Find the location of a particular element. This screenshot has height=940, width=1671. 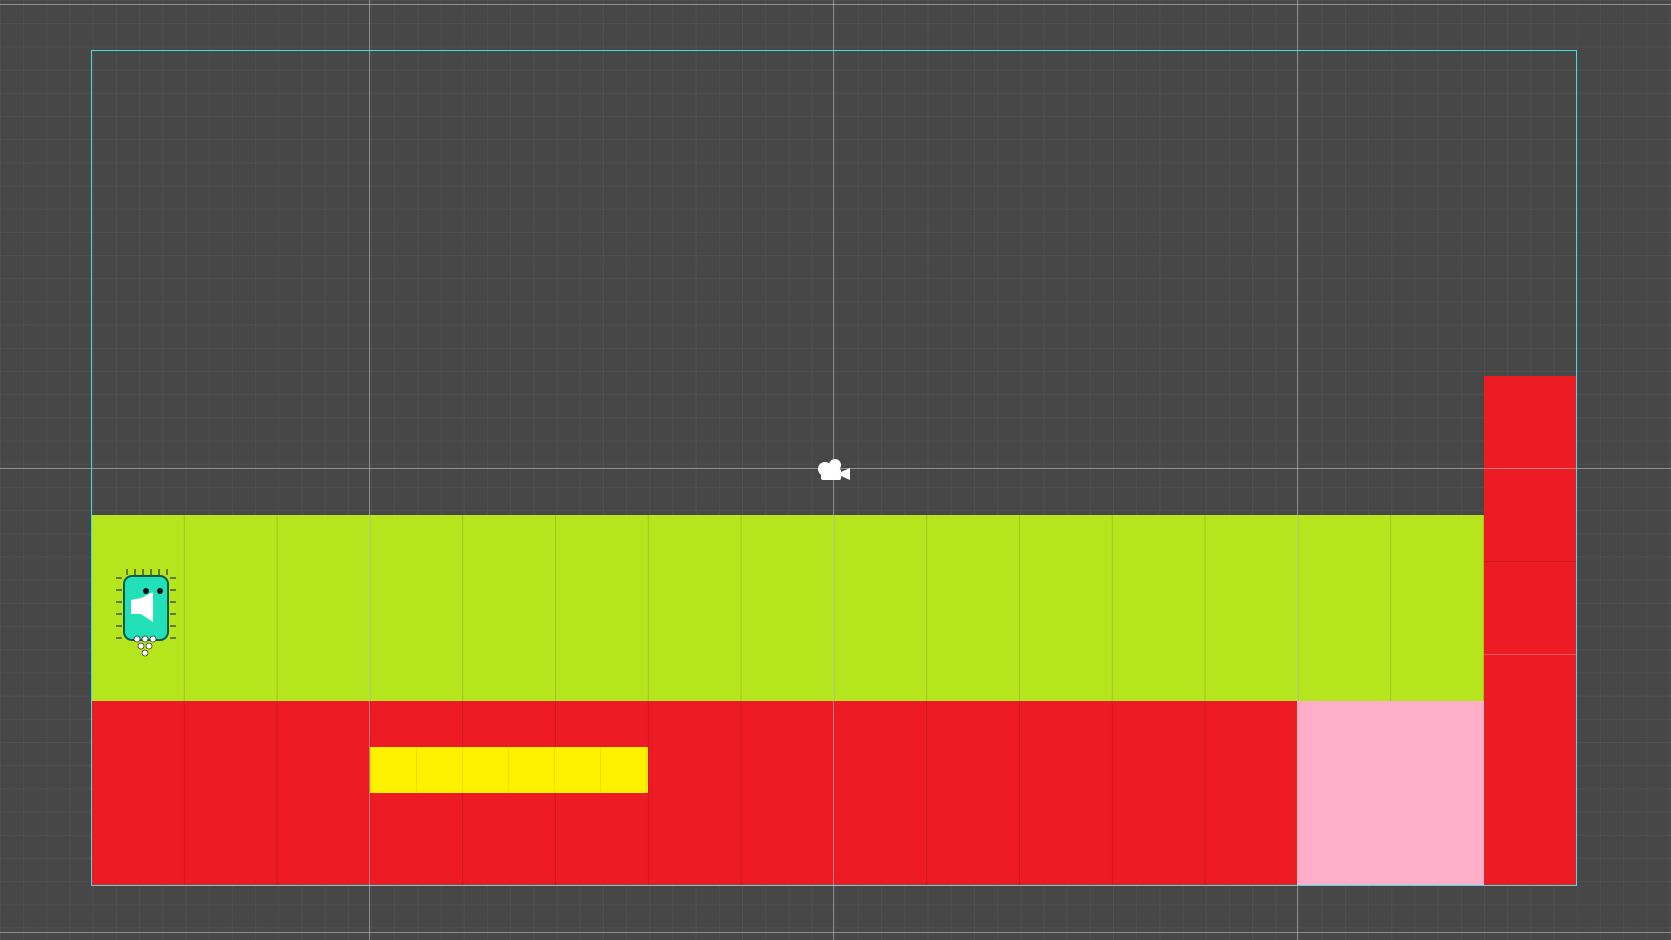

camera-icon is located at coordinates (833, 470).